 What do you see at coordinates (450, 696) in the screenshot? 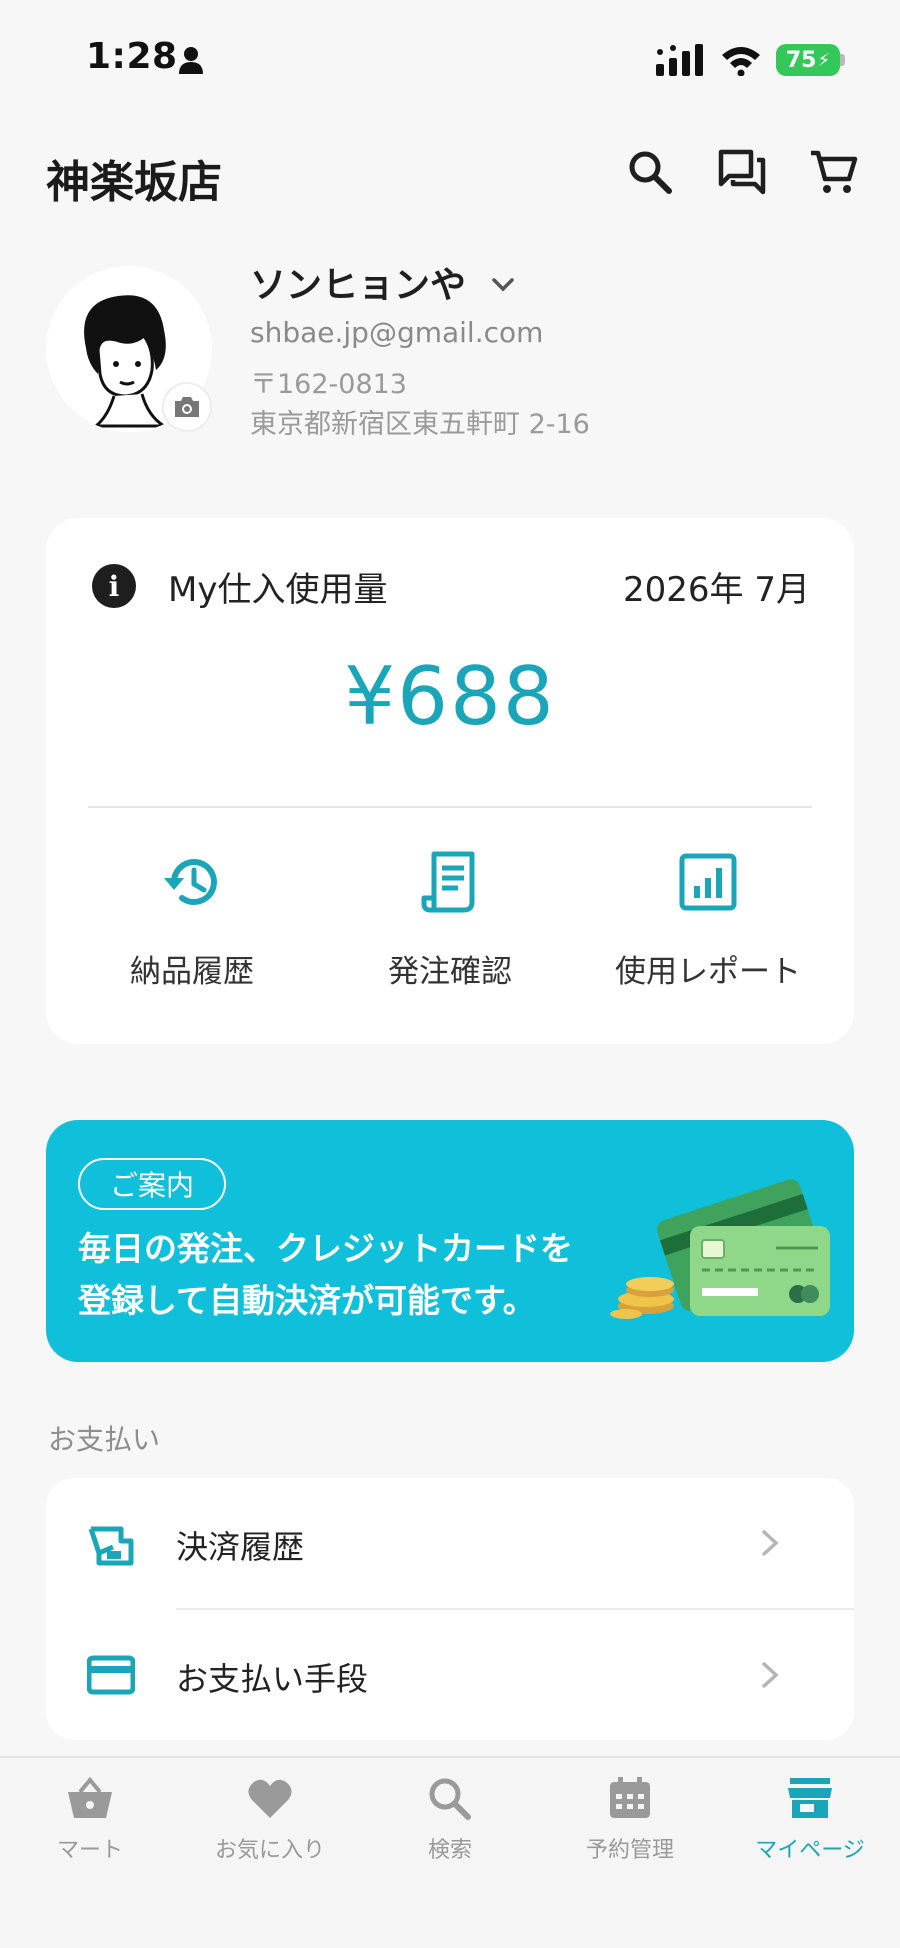
I see `usage-amount: ¥688` at bounding box center [450, 696].